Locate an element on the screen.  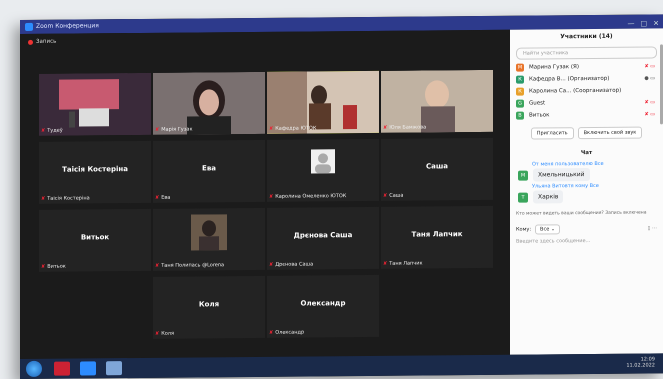
participant-name: Марина Гузак (Я) is located at coordinates (554, 67).